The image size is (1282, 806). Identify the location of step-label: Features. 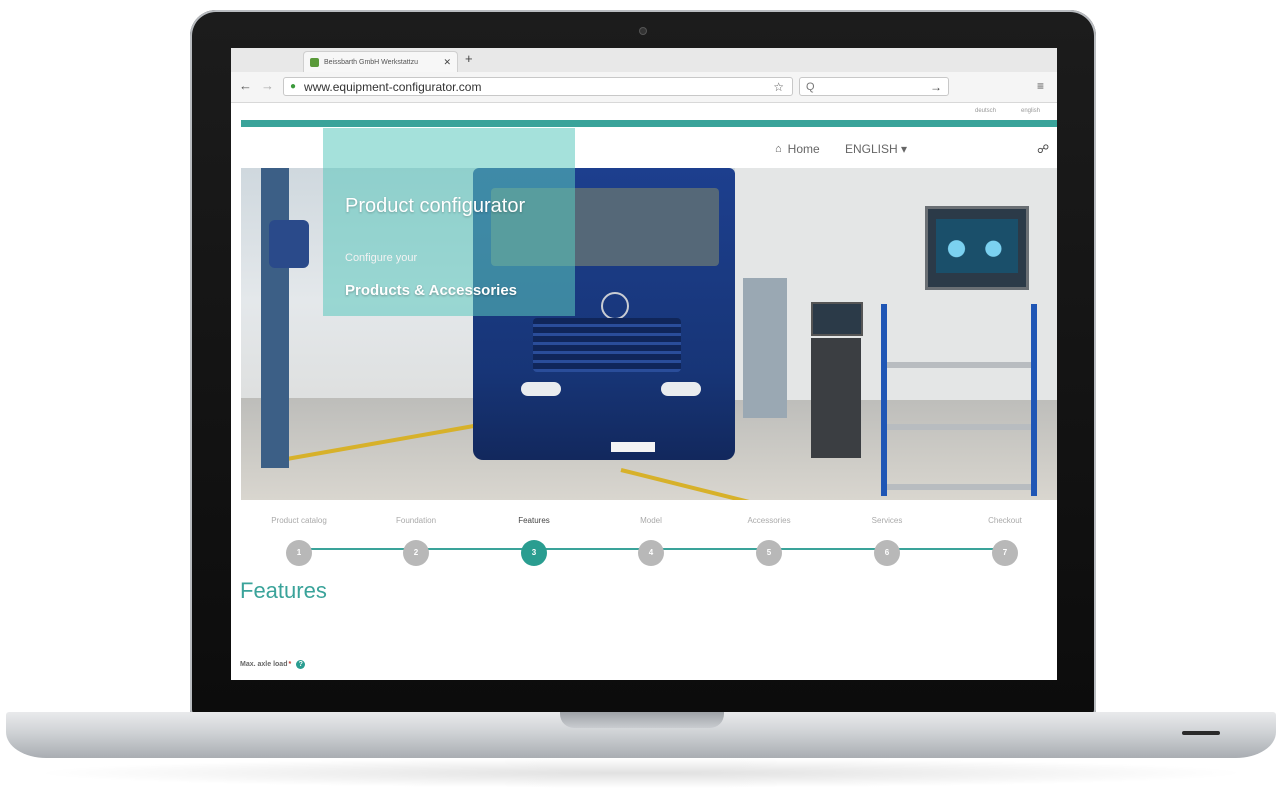
(534, 520).